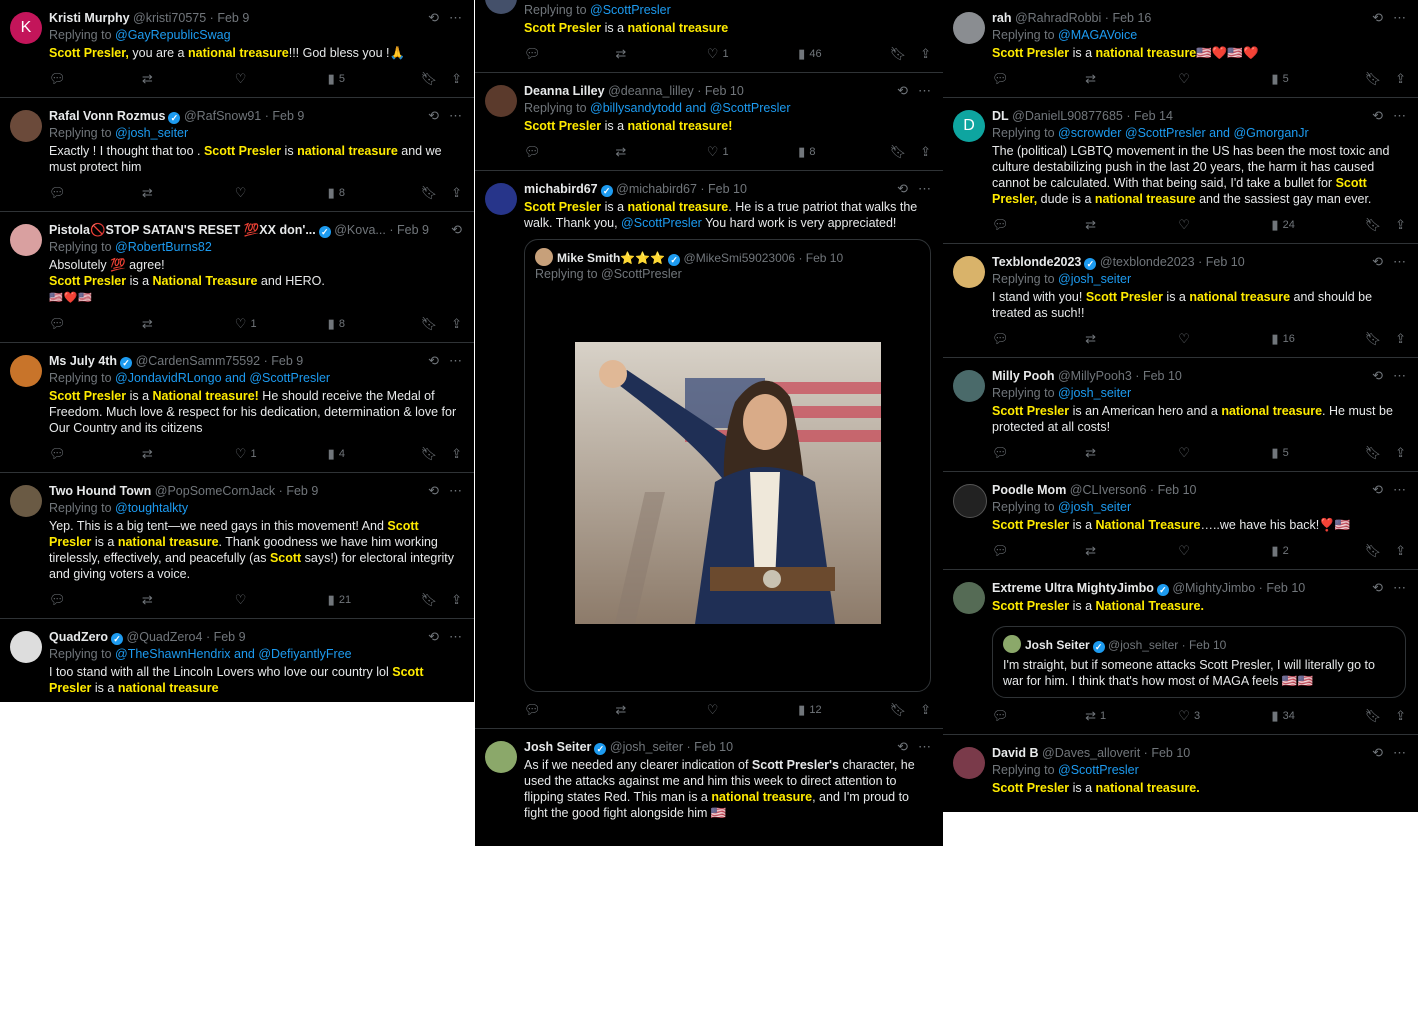 This screenshot has width=1418, height=1019. I want to click on reply-handle: @JondavidRLongo and @ScottPresler, so click(222, 378).